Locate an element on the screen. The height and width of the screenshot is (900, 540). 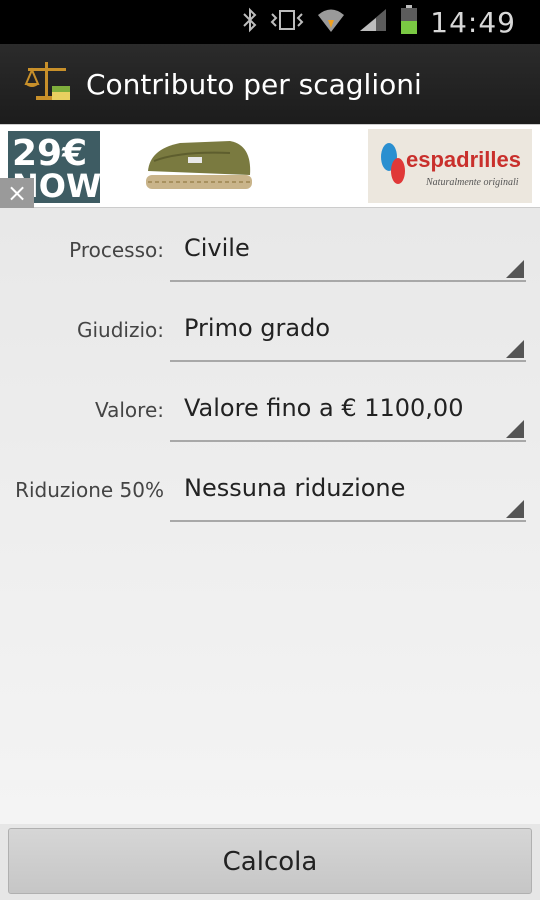
riduzione-spinner: Nessuna riduzione is located at coordinates (348, 491).